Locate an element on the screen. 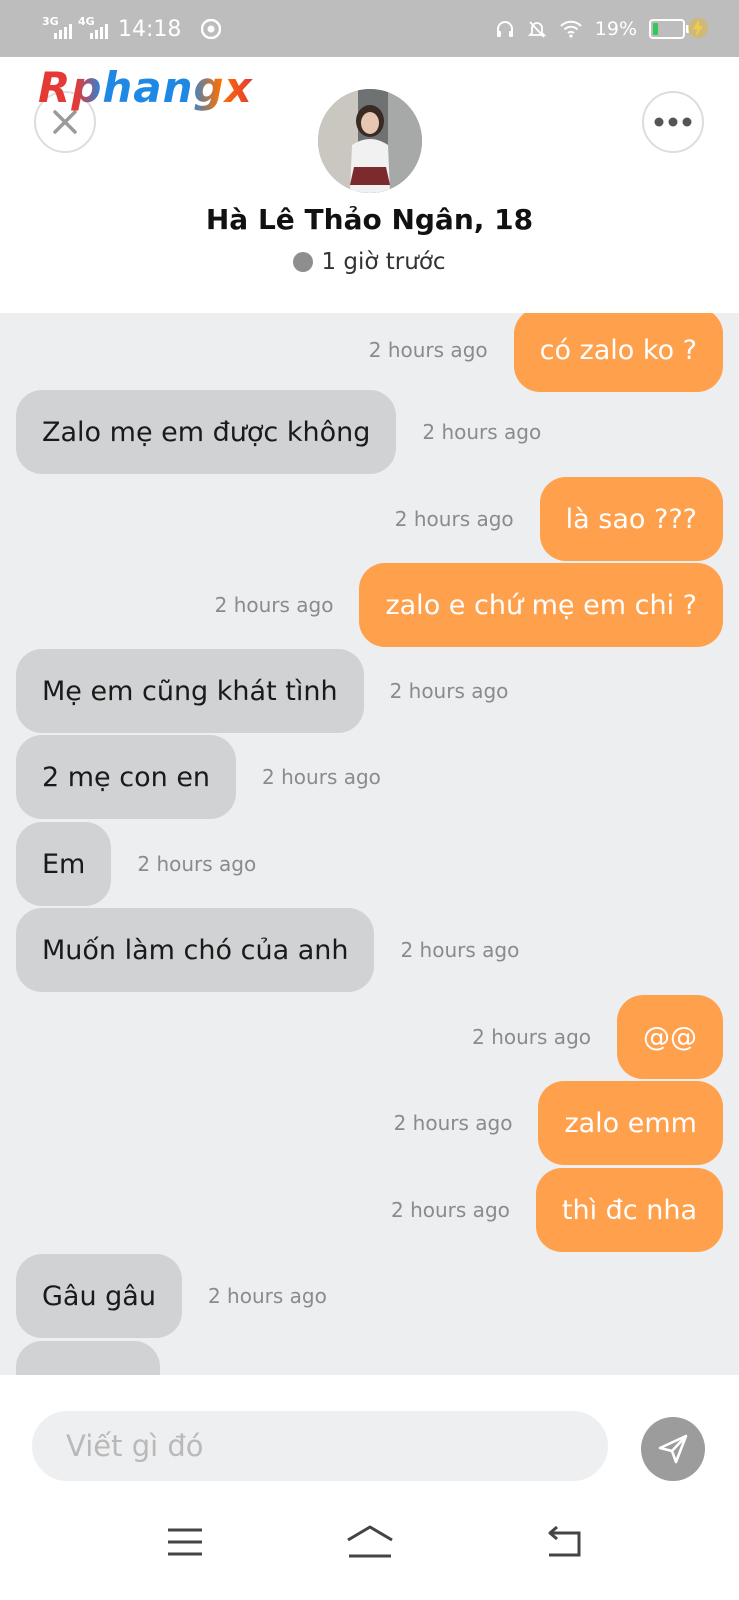 The image size is (739, 1600). message-row: Mẹ em cũng khát tình 2 hours ago is located at coordinates (262, 691).